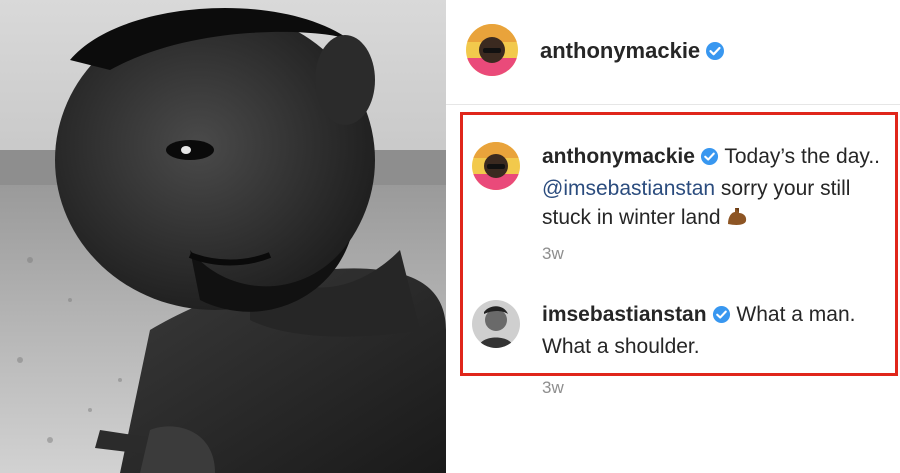 The image size is (900, 473). I want to click on author-avatar, so click(492, 50).